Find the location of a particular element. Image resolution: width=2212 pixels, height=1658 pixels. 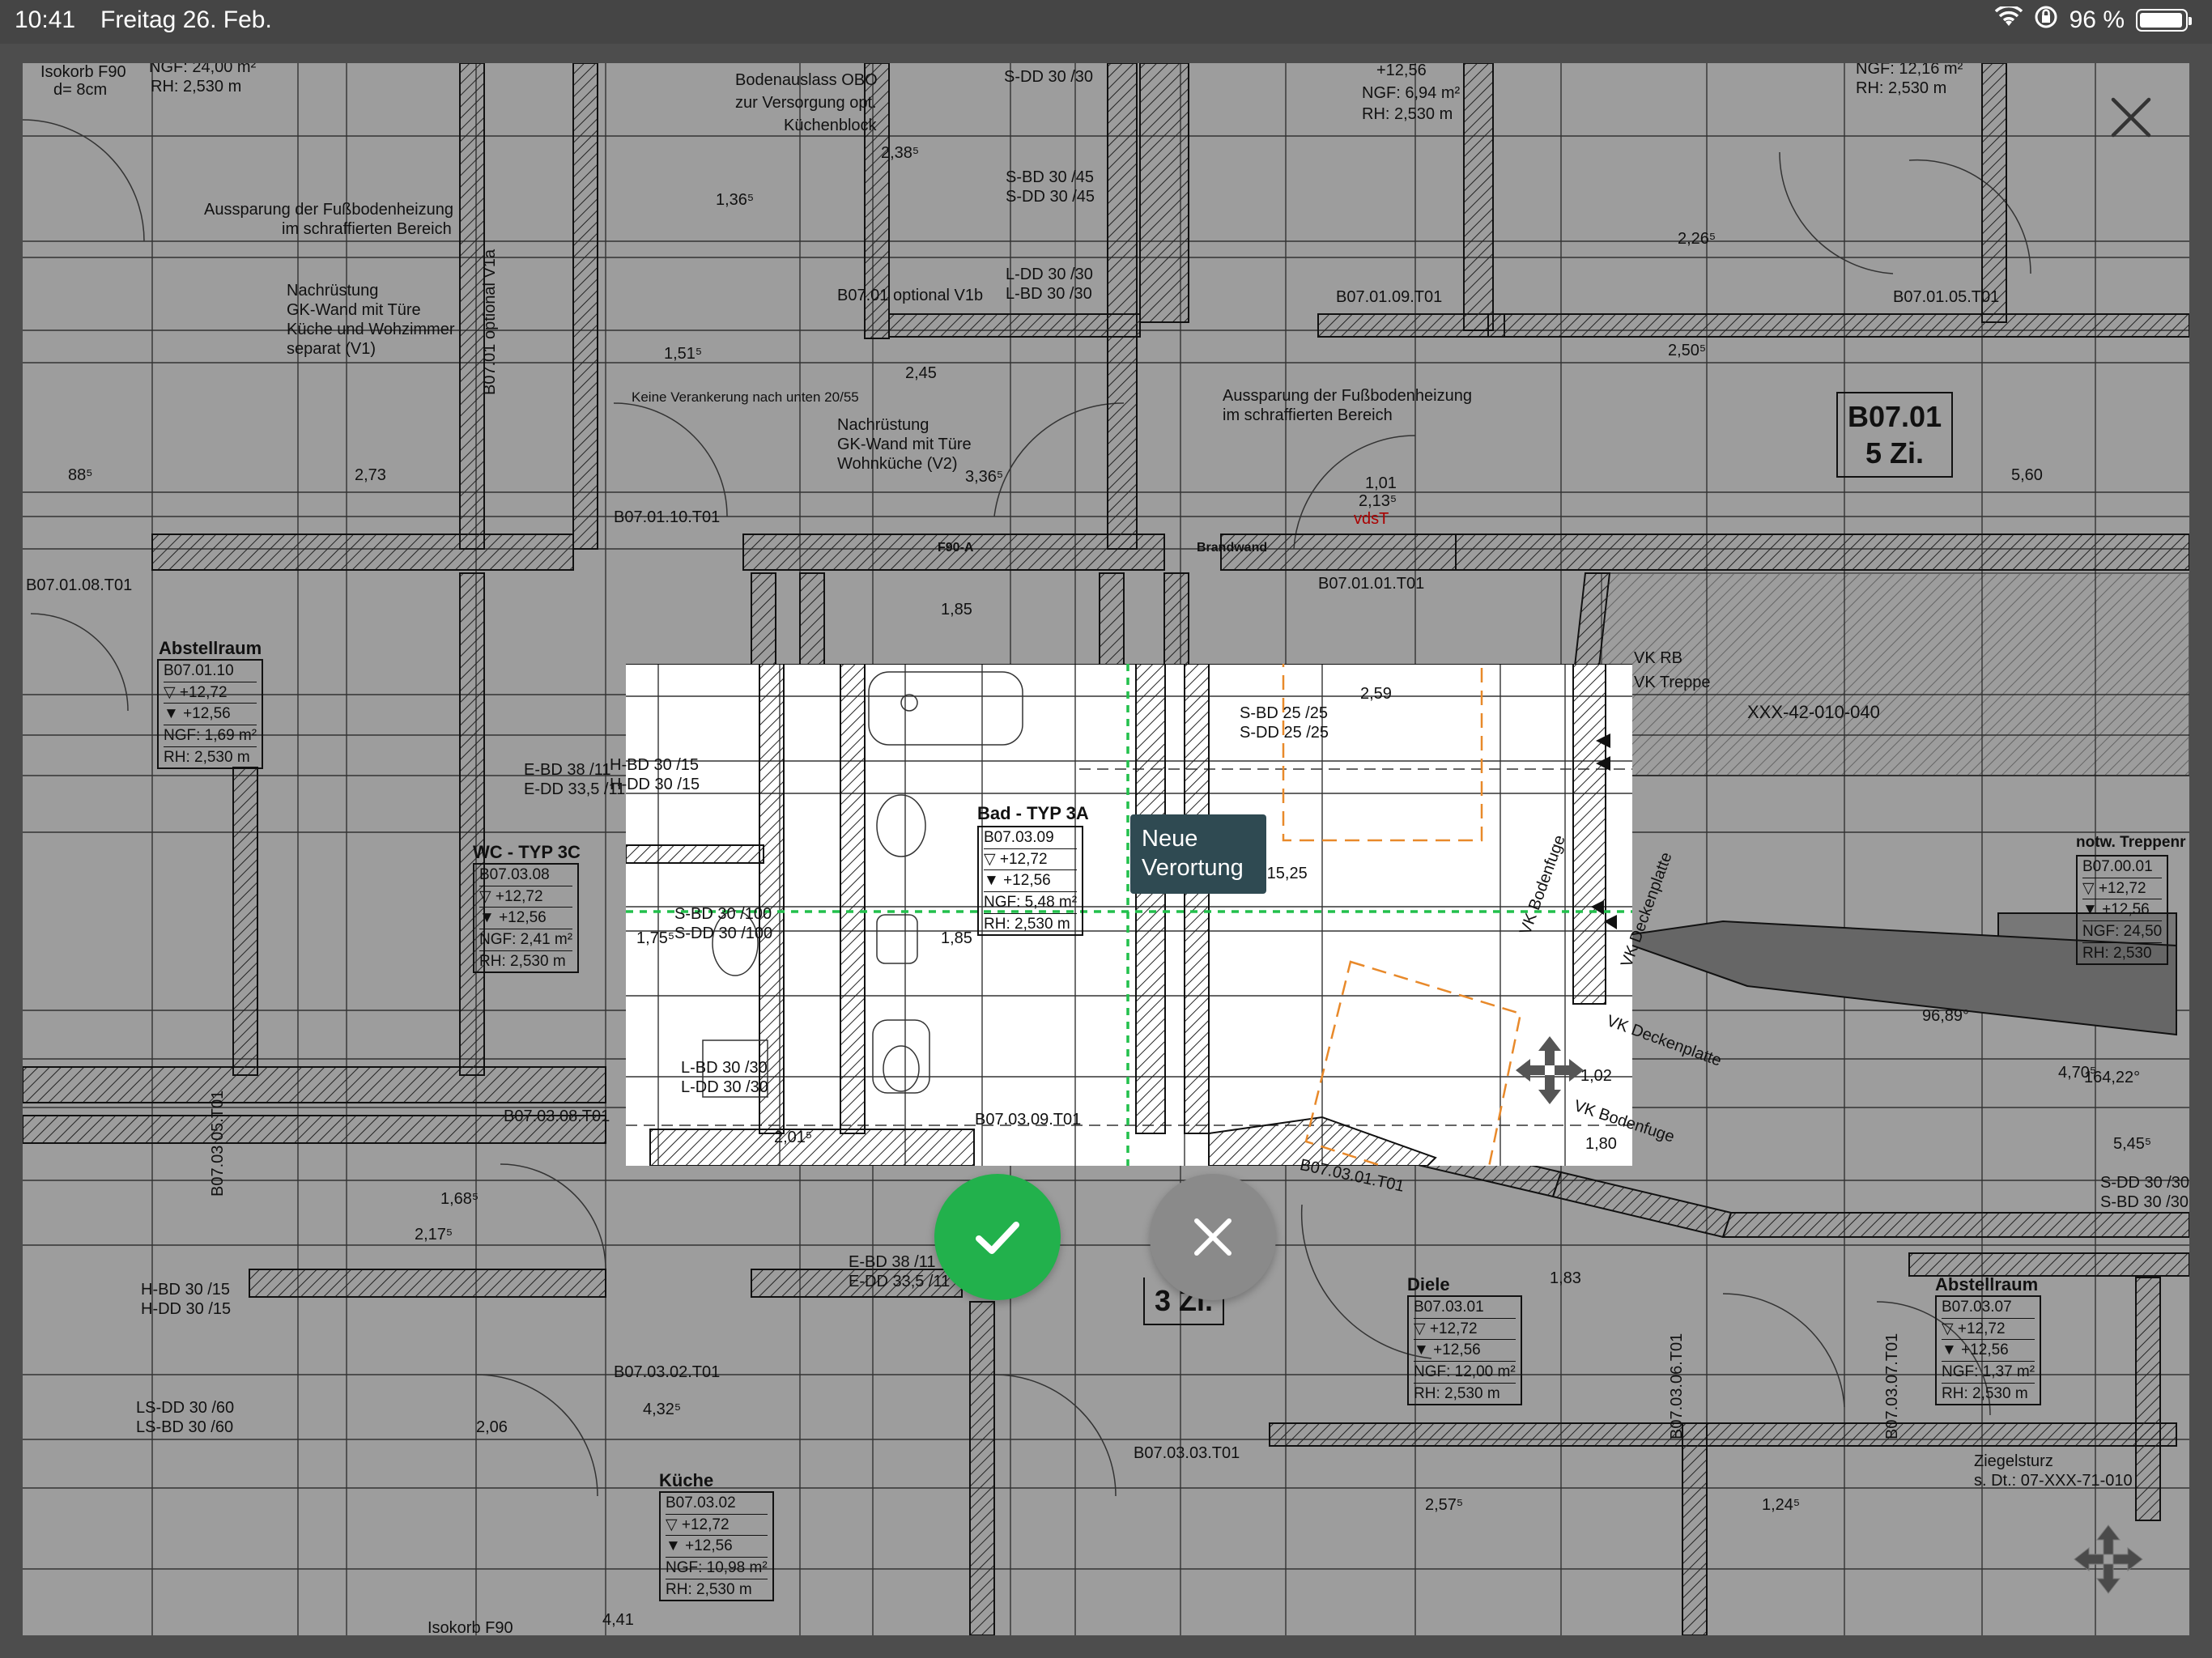

room-area: NGF: 1,37 m² is located at coordinates (1989, 1371).